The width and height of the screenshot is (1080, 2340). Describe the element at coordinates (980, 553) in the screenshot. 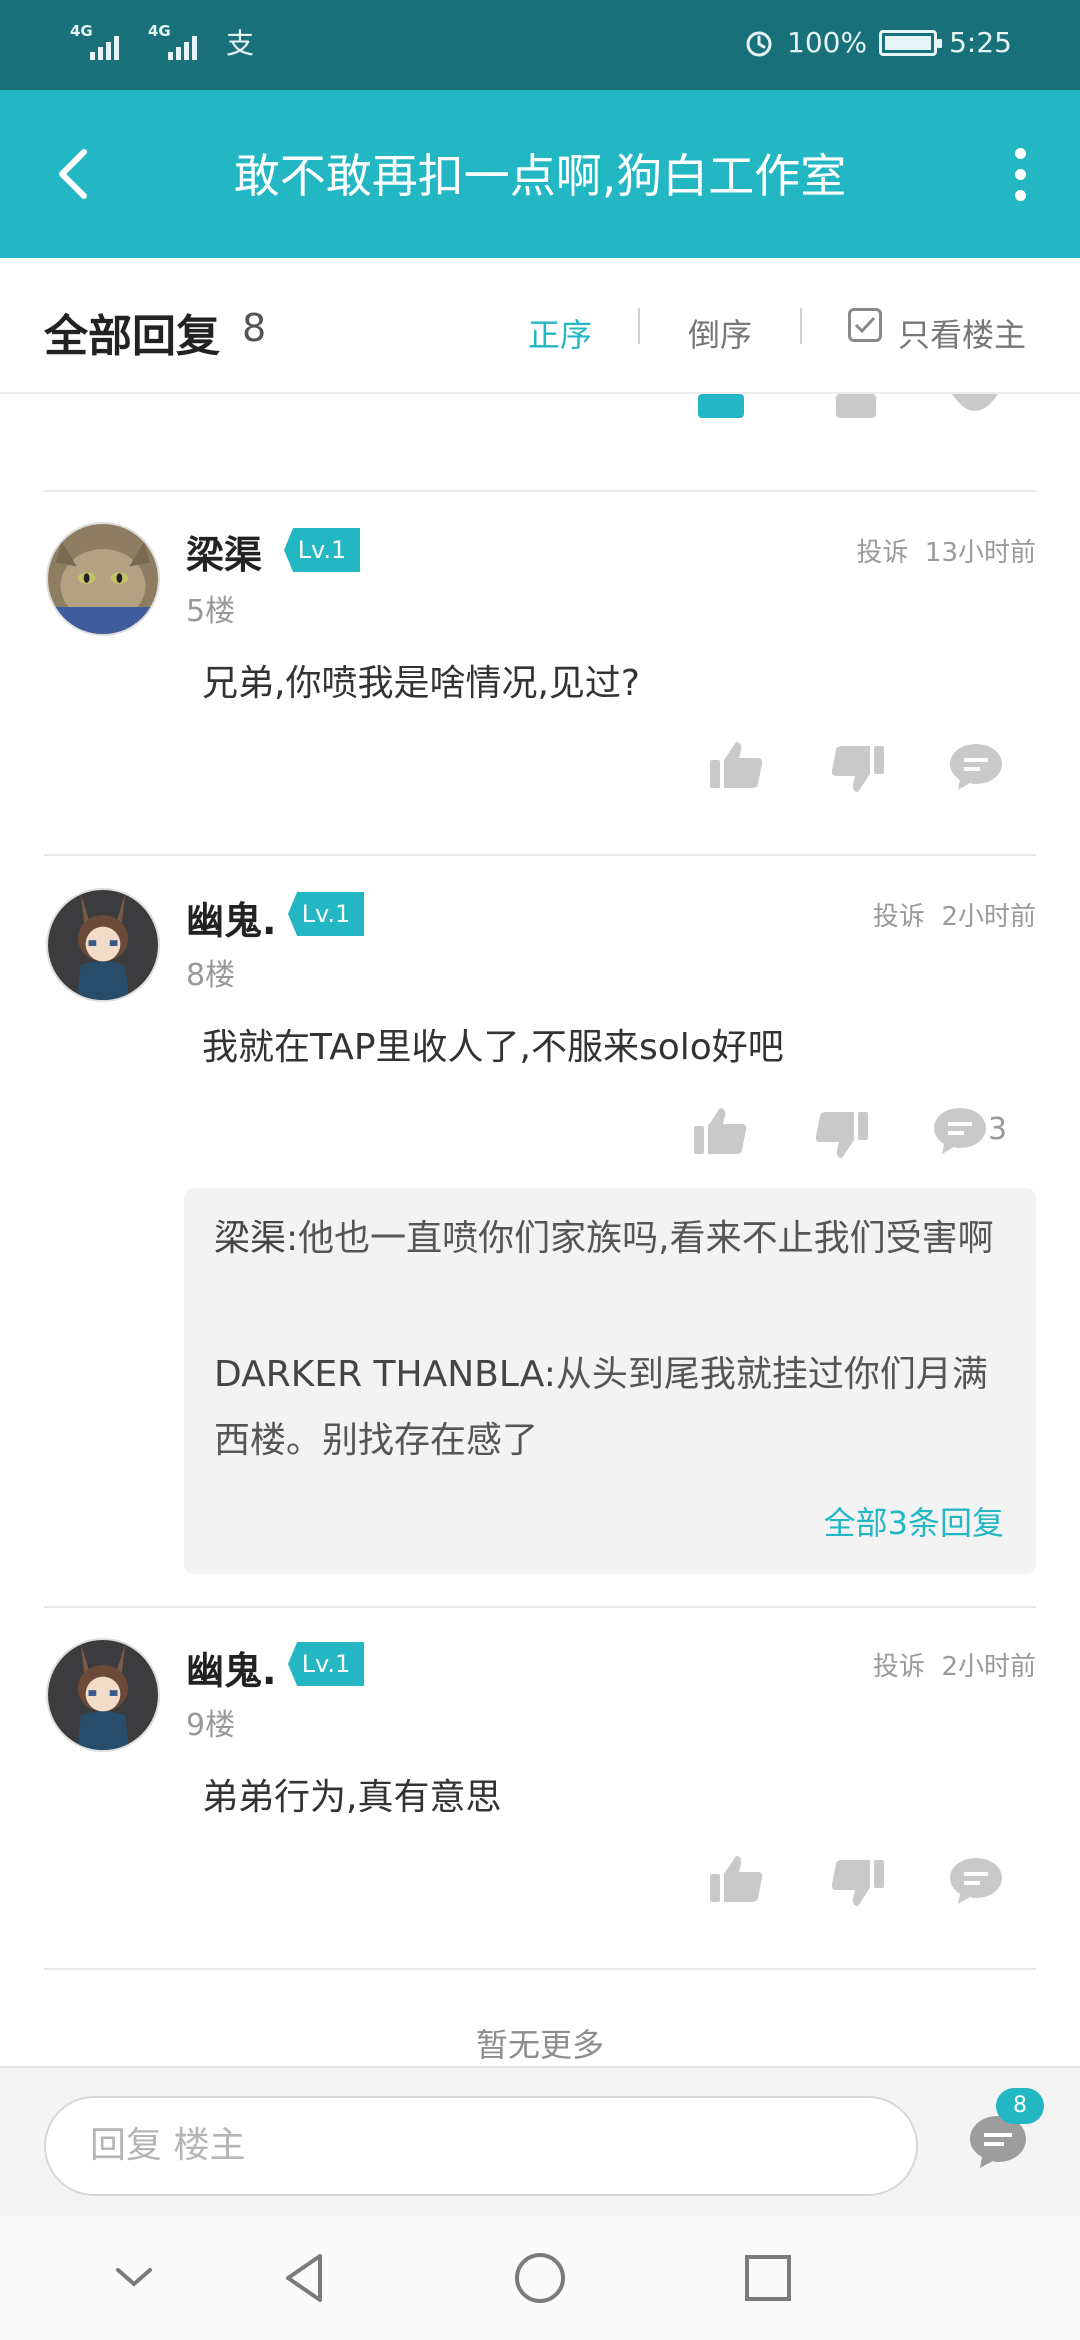

I see `timestamp: 13小时前` at that location.